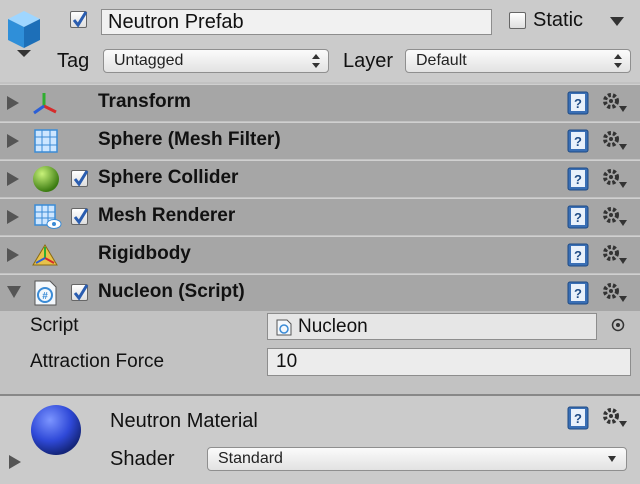 The width and height of the screenshot is (640, 484). I want to click on component-title: Rigidbody, so click(144, 253).